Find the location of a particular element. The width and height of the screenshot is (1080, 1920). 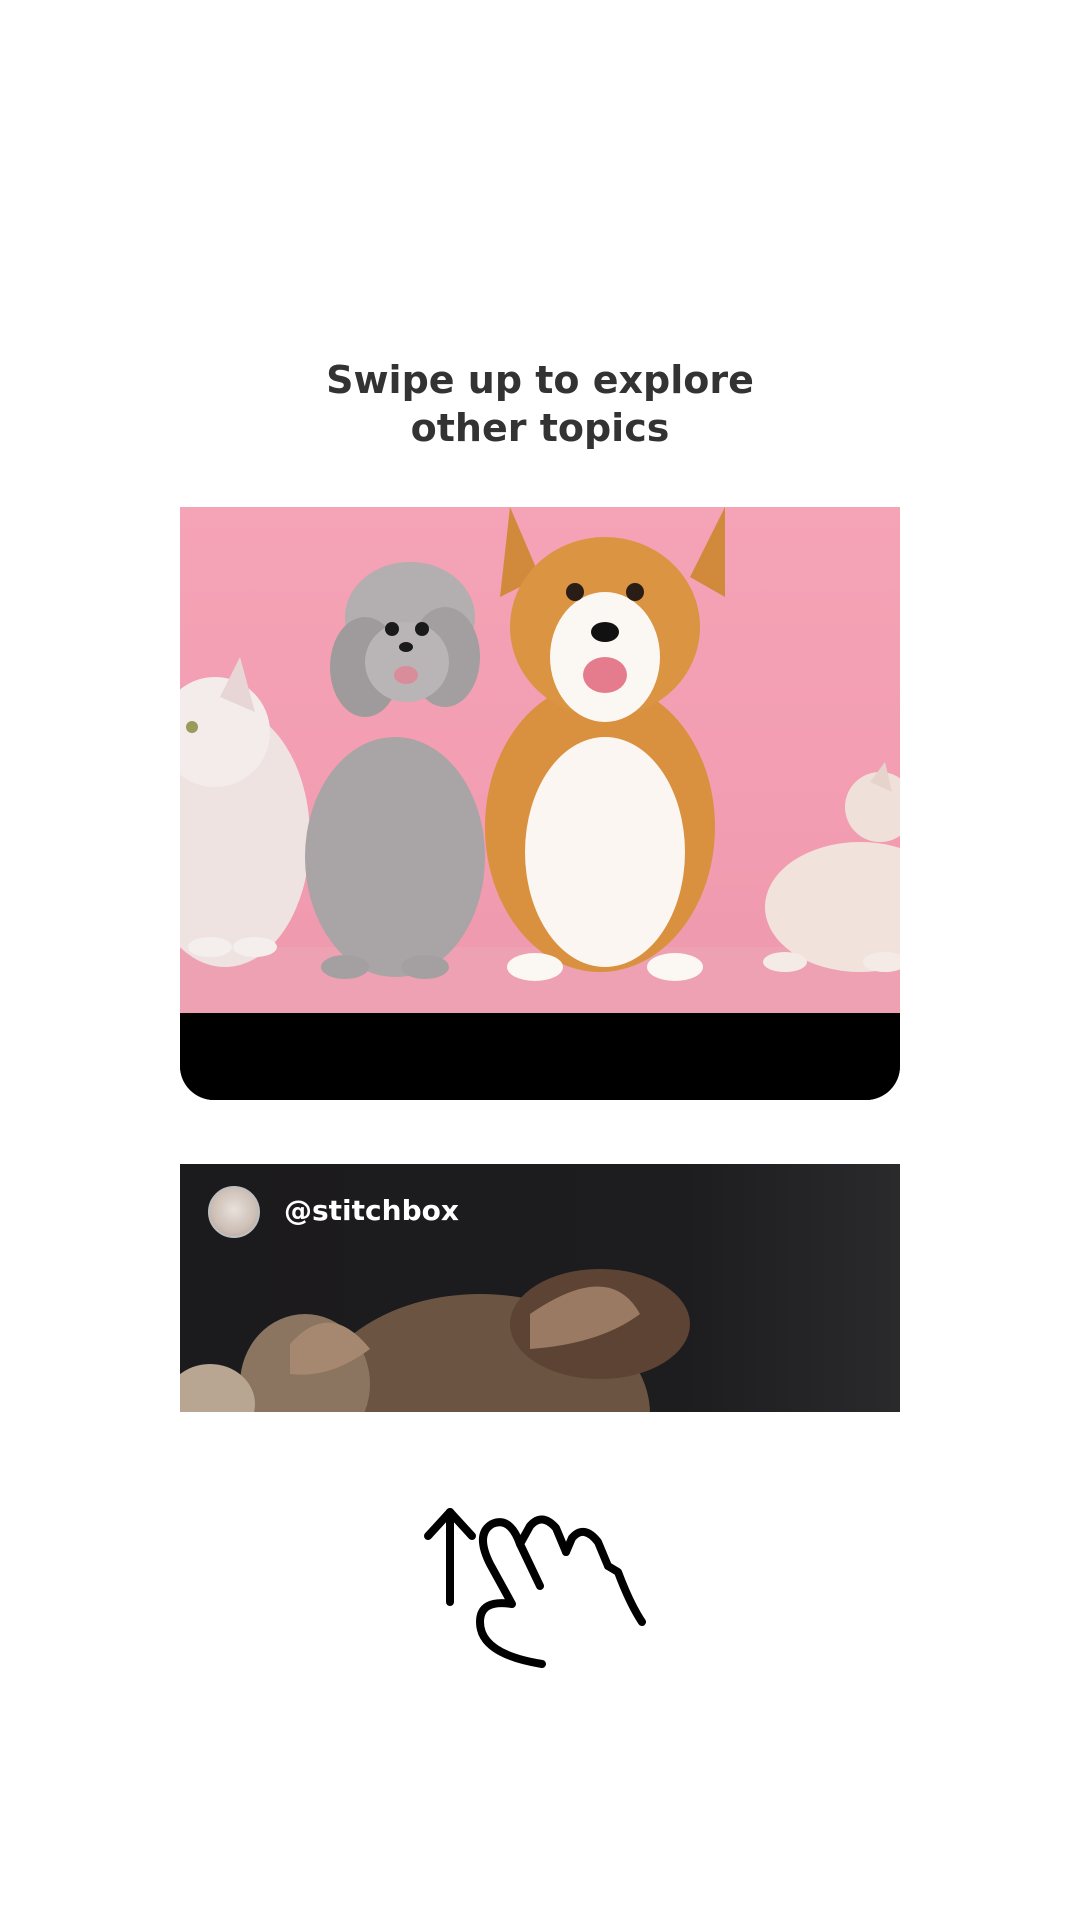

kitten-photo is located at coordinates (435, 1340).